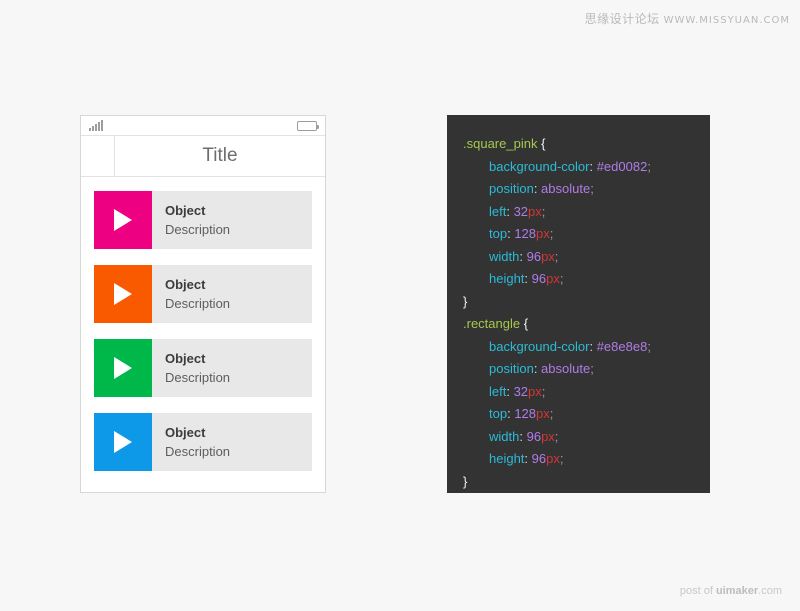  What do you see at coordinates (622, 166) in the screenshot?
I see `css-value: #ed0082` at bounding box center [622, 166].